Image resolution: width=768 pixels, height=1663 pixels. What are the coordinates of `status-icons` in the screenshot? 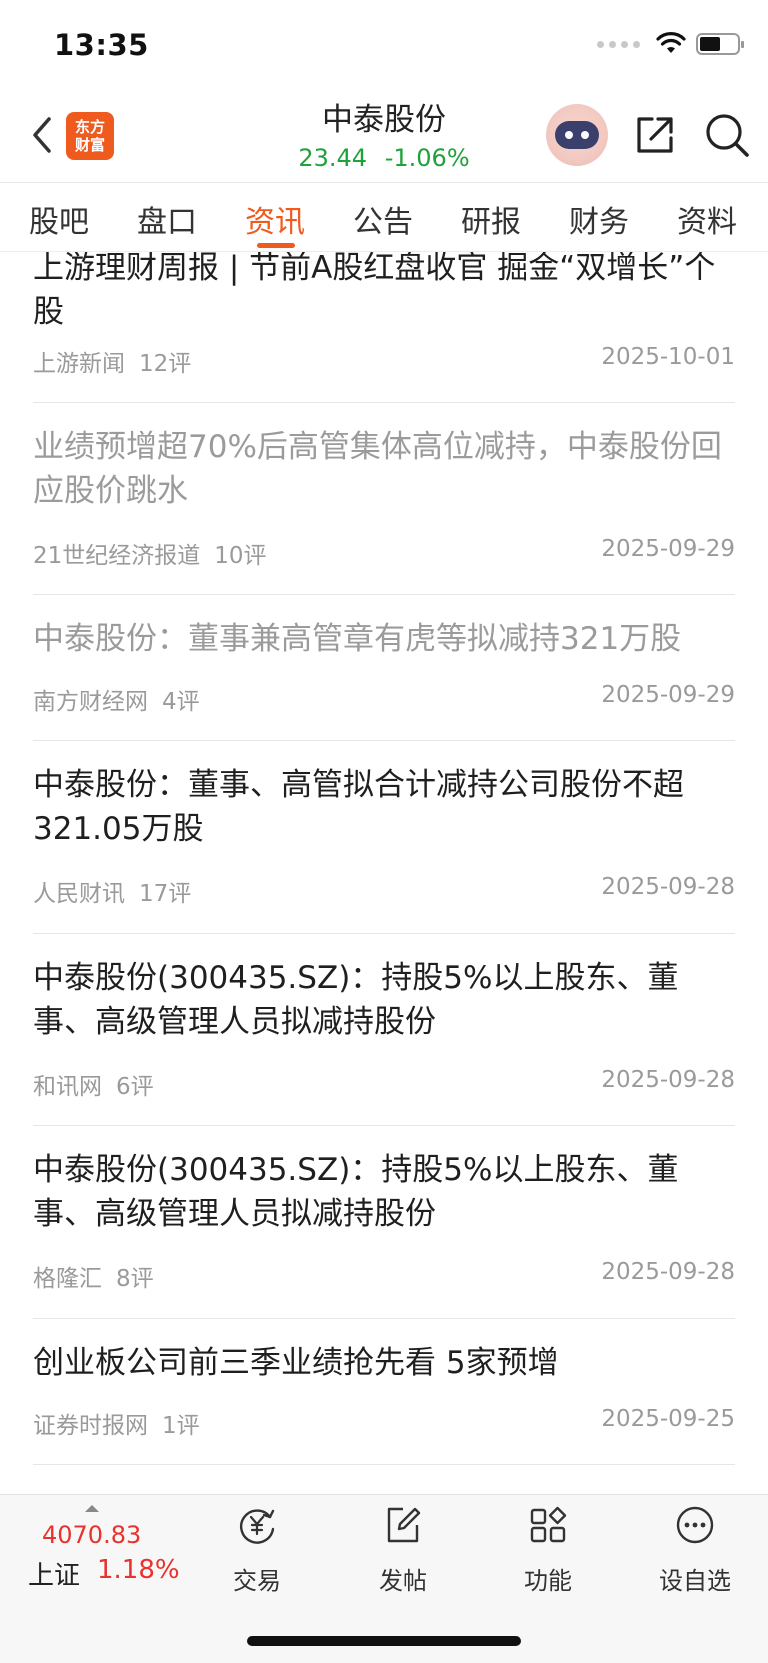 It's located at (670, 44).